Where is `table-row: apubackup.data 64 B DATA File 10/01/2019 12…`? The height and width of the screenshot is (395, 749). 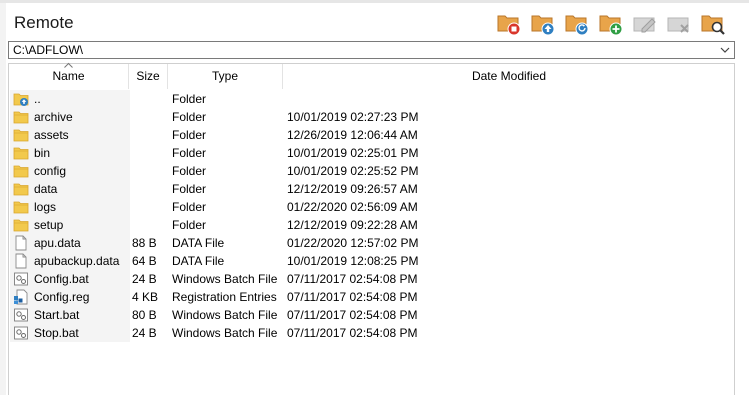 table-row: apubackup.data 64 B DATA File 10/01/2019 12… is located at coordinates (371, 261).